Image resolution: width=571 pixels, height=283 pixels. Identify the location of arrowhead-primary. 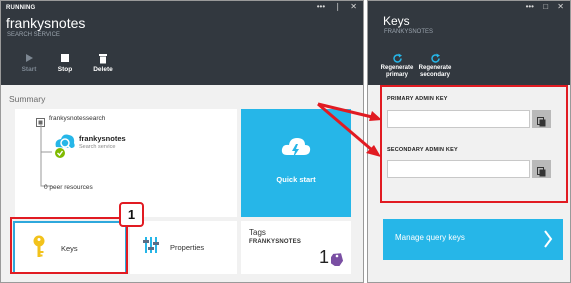
(375, 116).